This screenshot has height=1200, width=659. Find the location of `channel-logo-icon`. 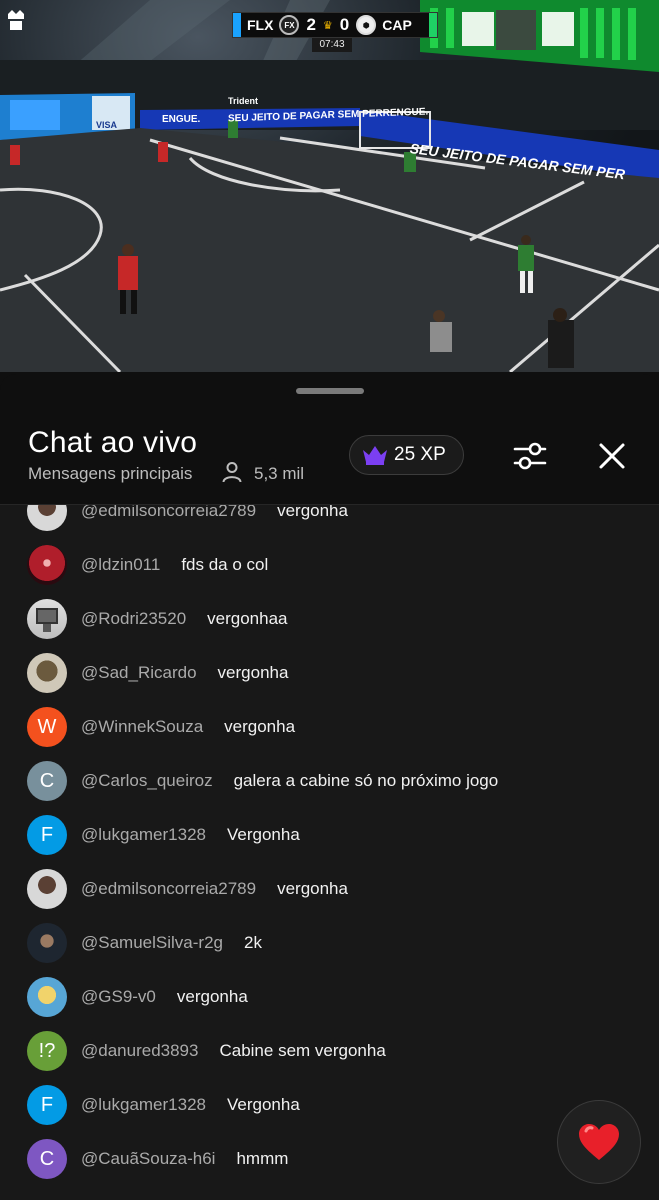

channel-logo-icon is located at coordinates (16, 20).